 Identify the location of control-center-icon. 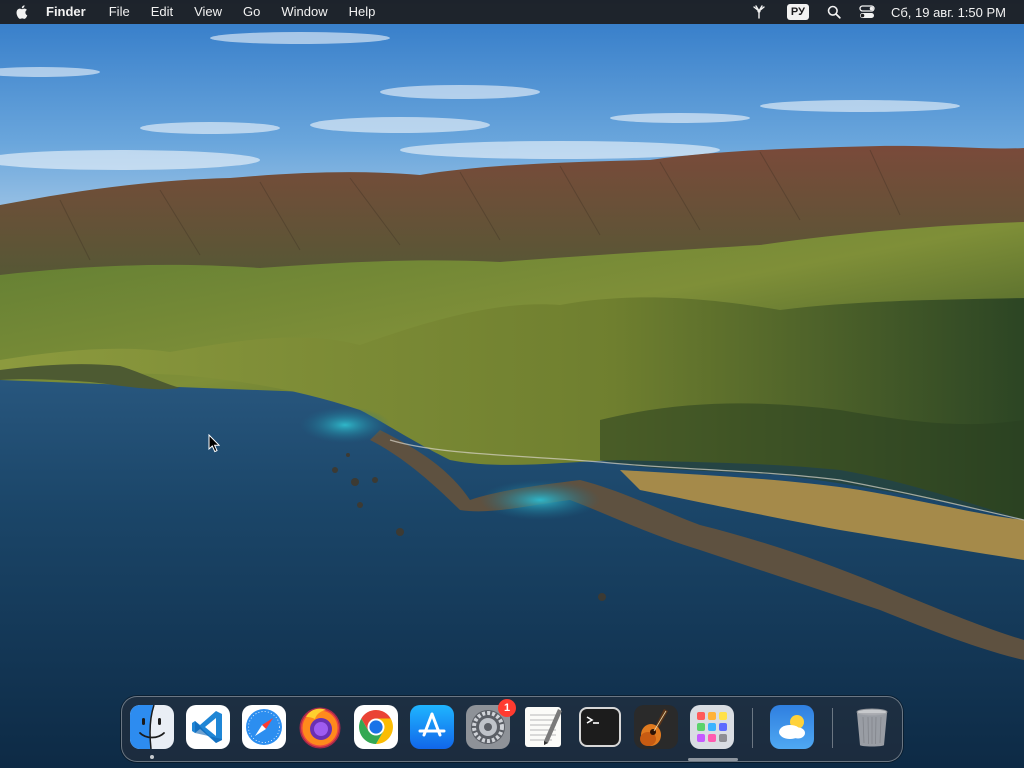
(867, 12).